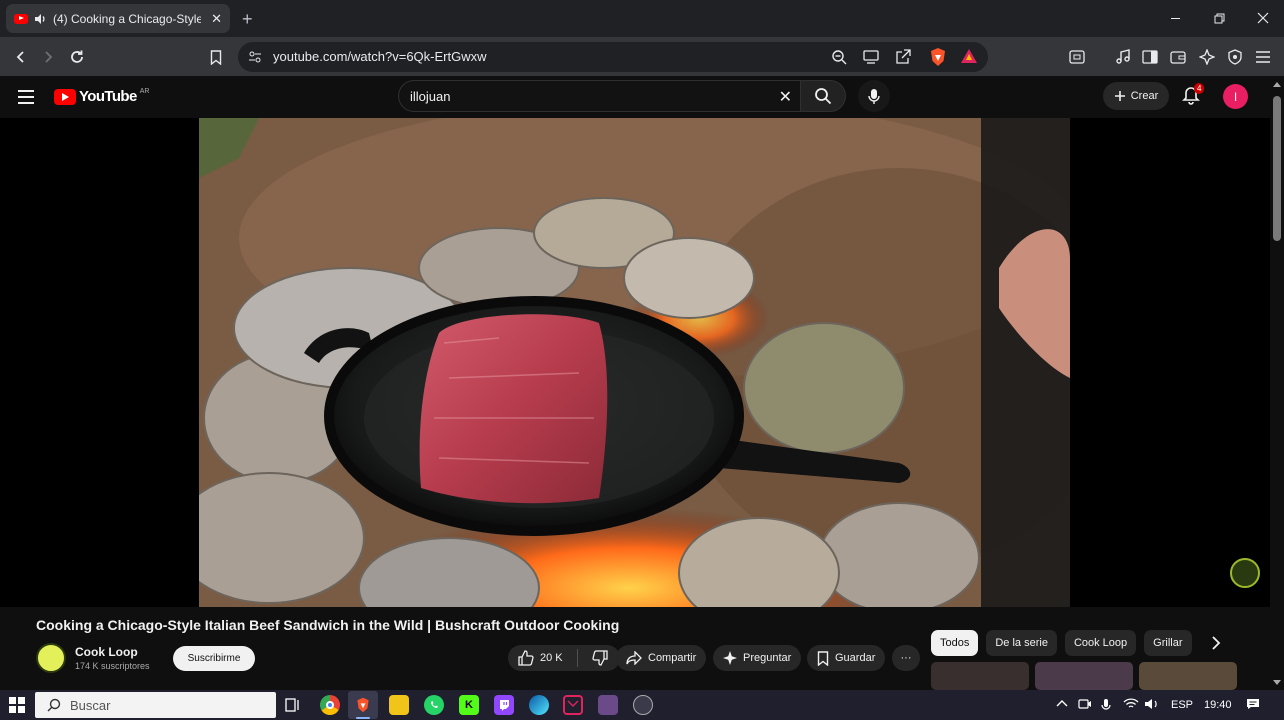 The image size is (1284, 720). I want to click on tab-close-icon: ✕, so click(216, 19).